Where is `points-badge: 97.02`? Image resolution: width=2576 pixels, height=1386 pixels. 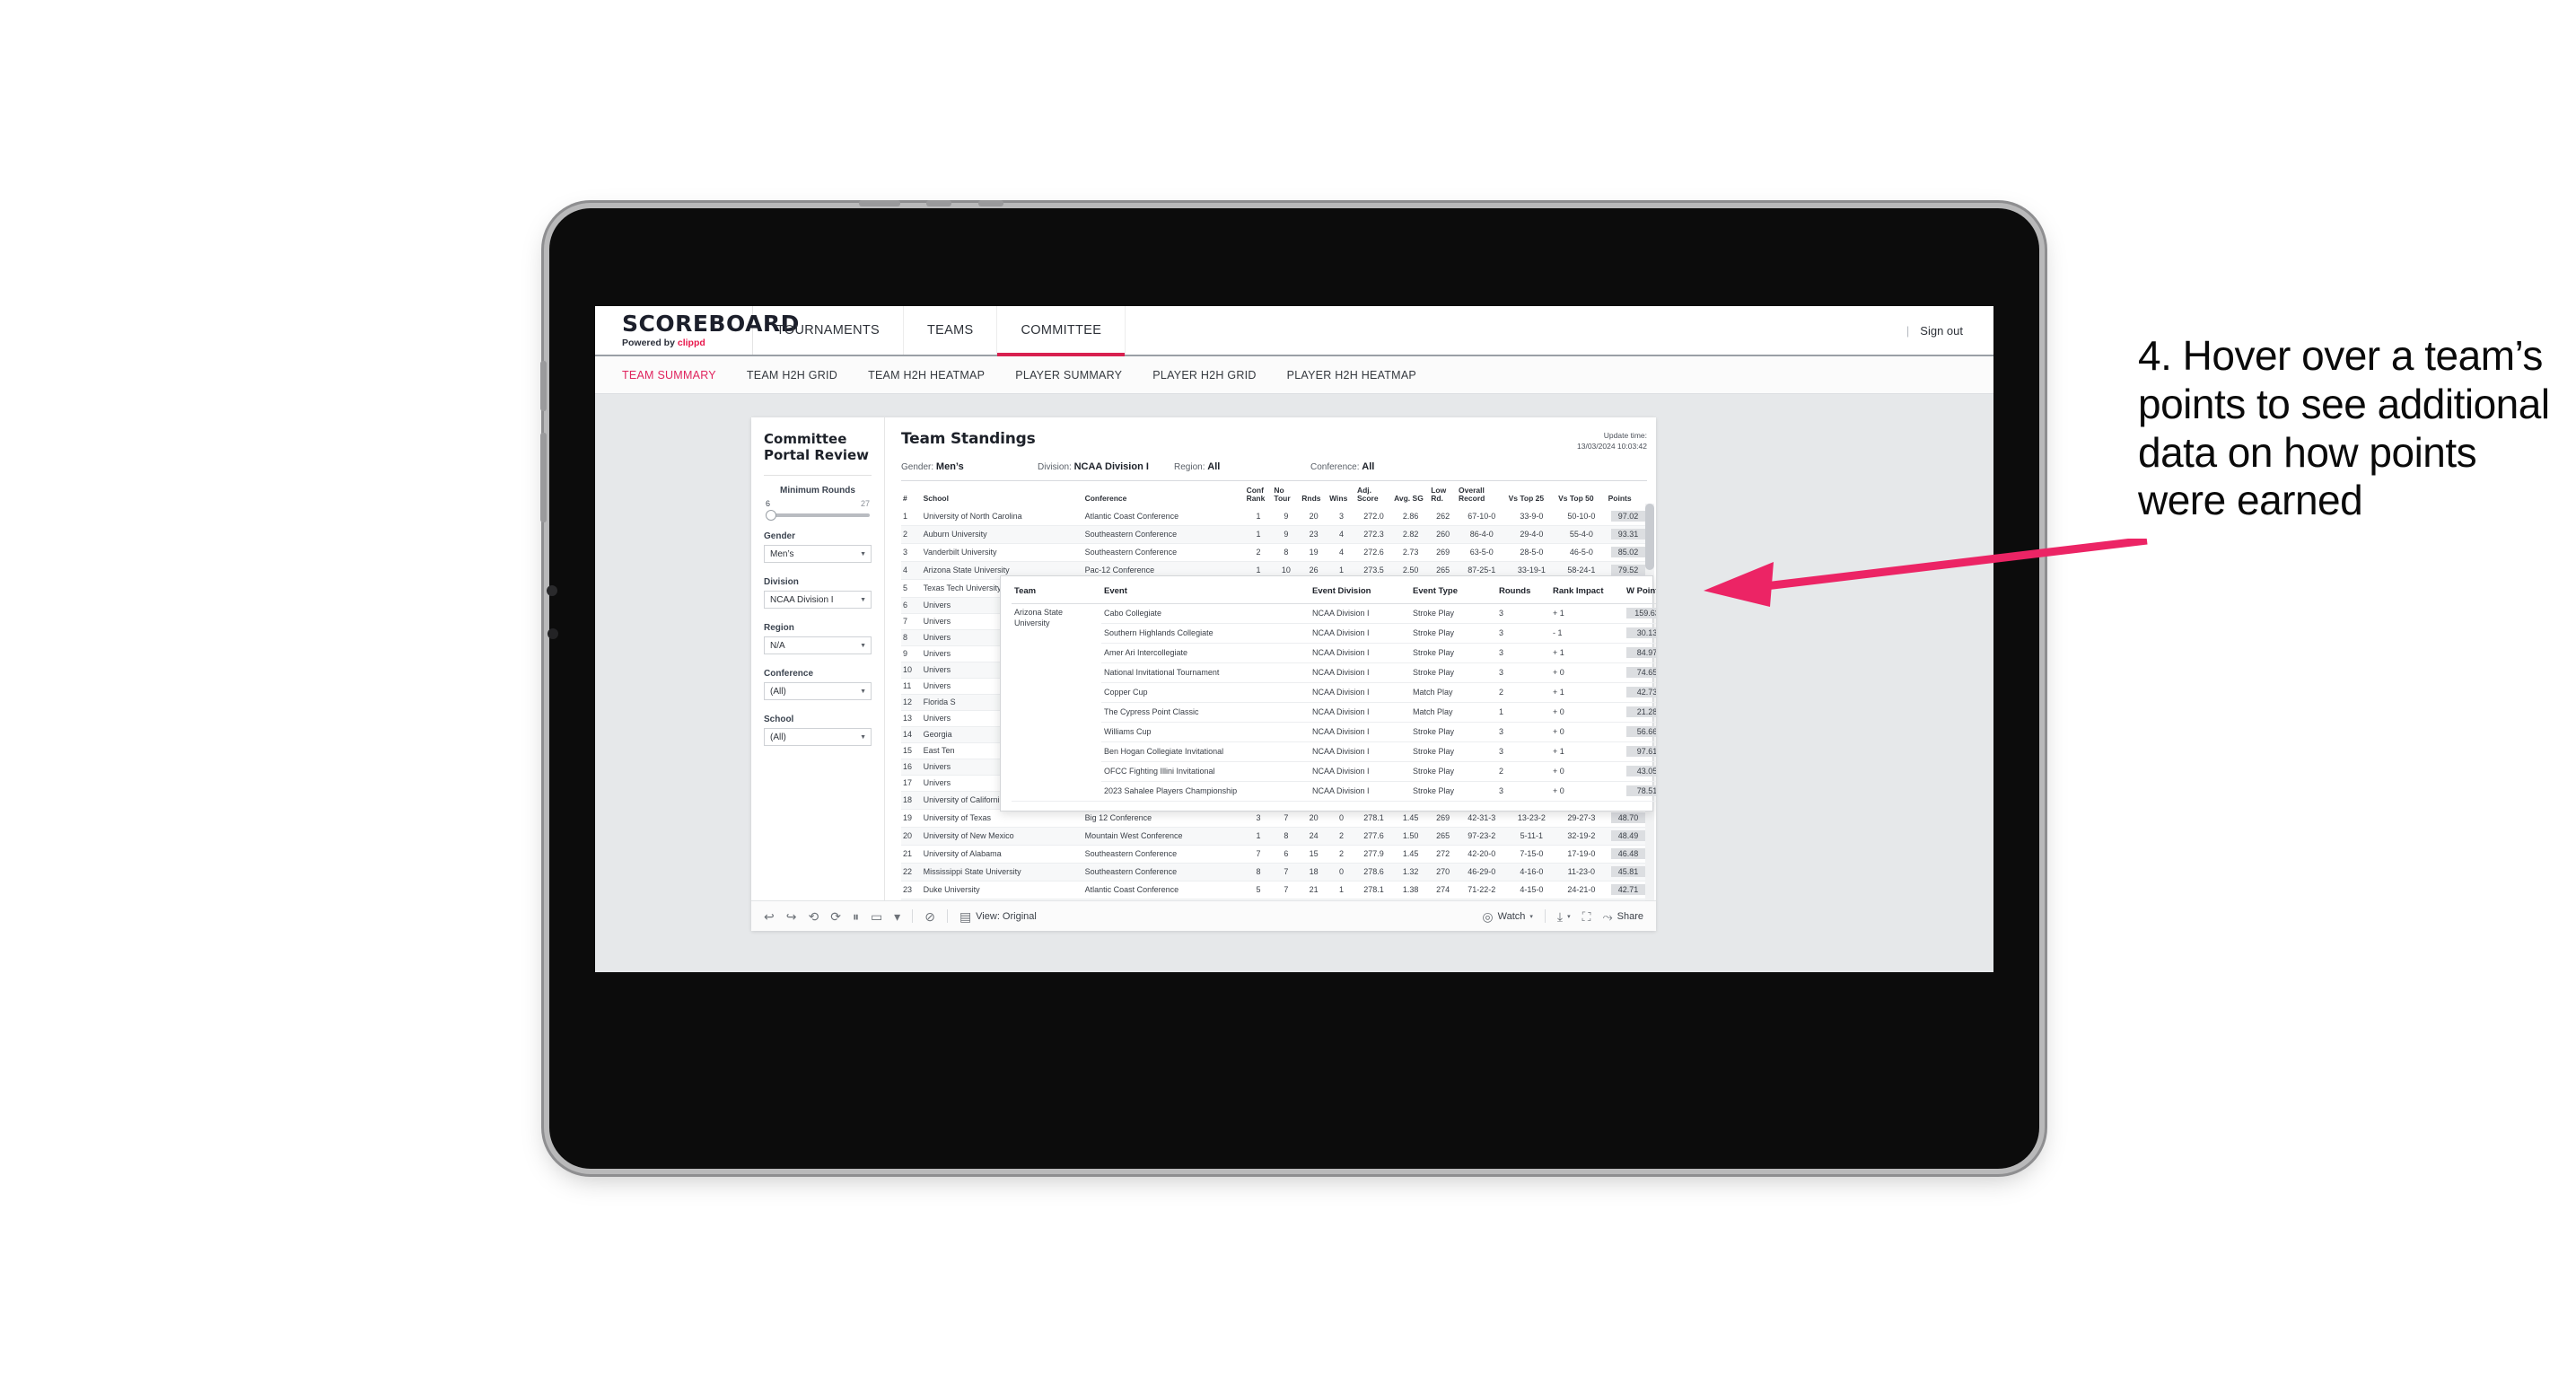
points-badge: 97.02 is located at coordinates (1628, 516).